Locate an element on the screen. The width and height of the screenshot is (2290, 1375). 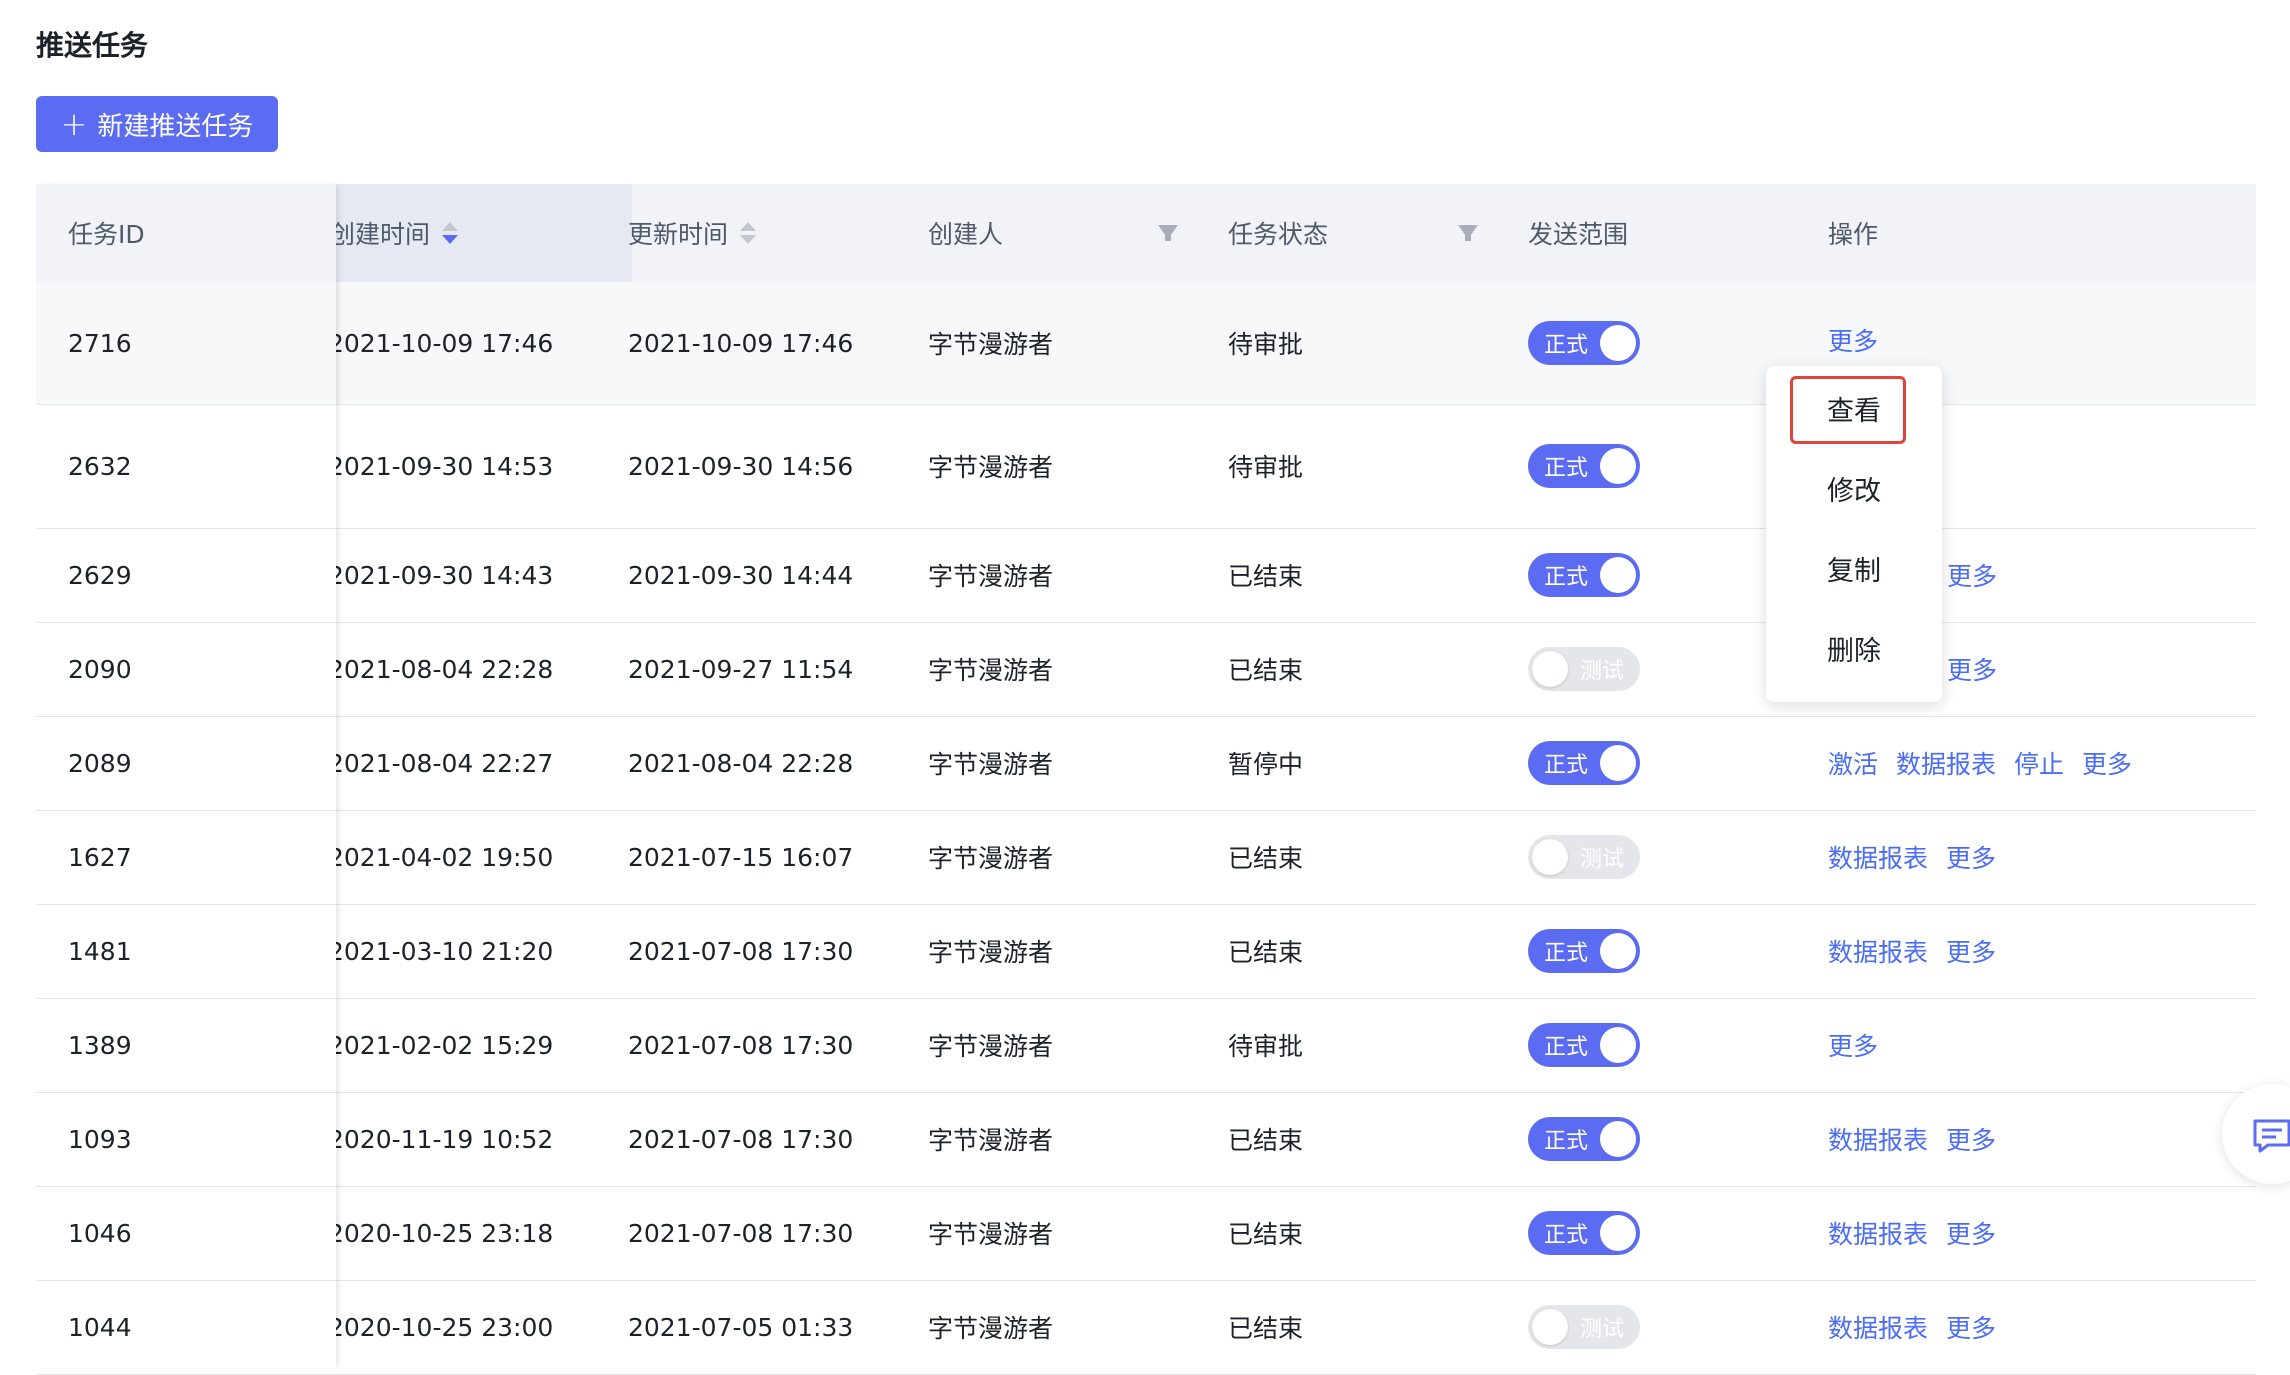
cell-task-id: 2090 is located at coordinates (100, 669).